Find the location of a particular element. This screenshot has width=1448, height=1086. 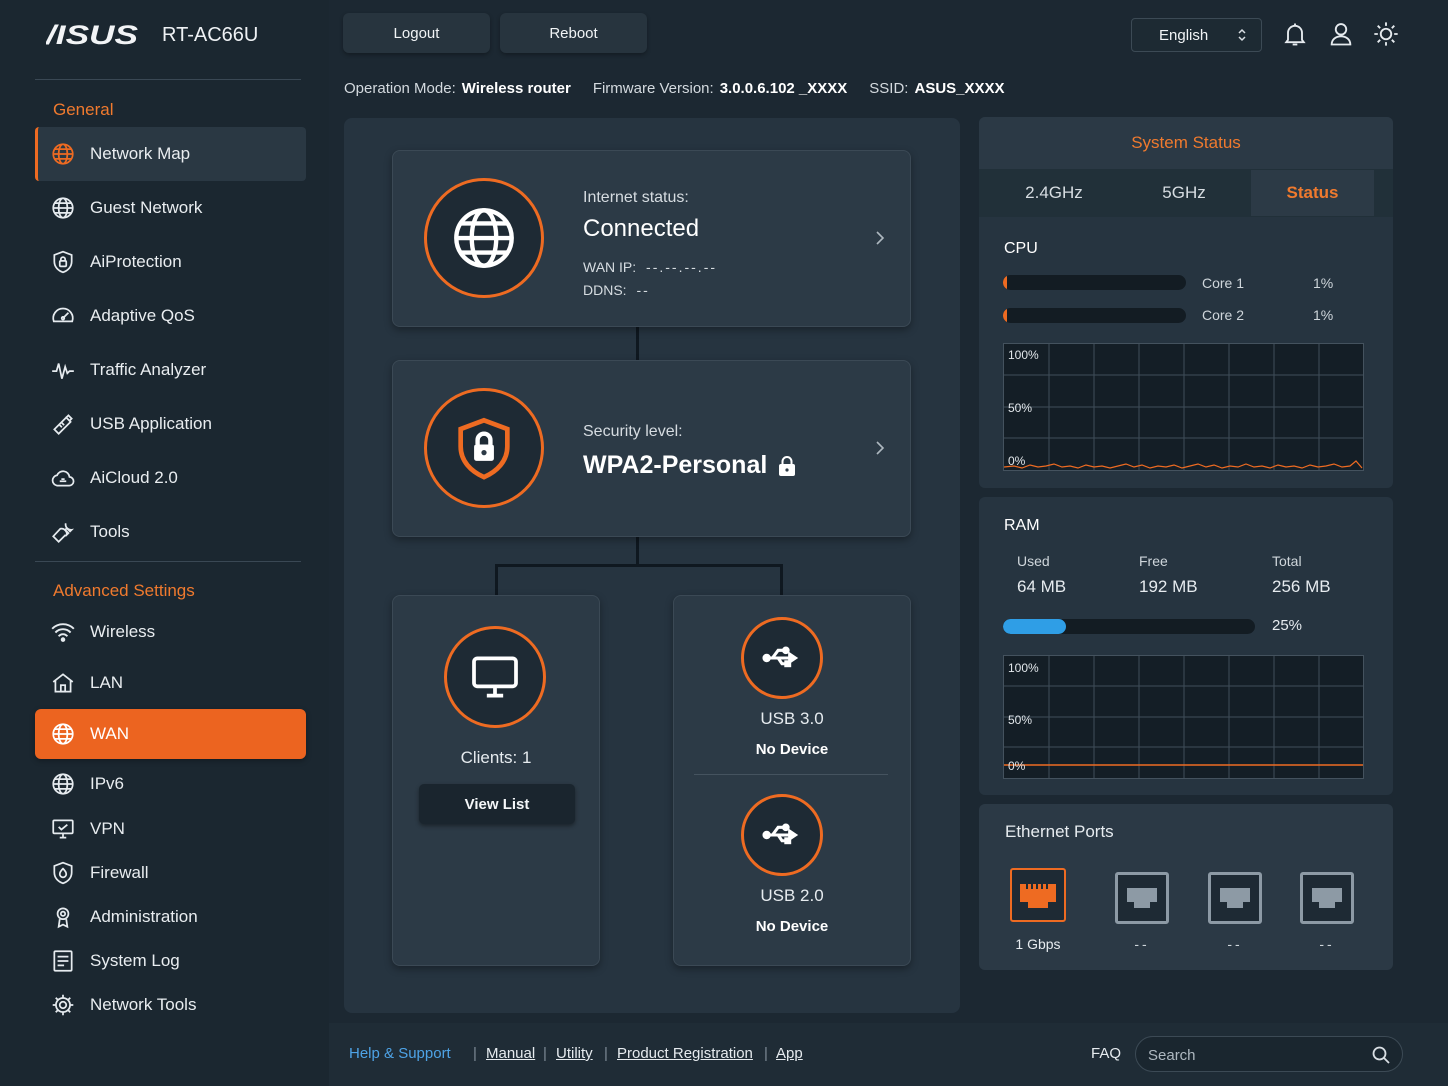

ddns-row: DDNS: -- is located at coordinates (616, 290).